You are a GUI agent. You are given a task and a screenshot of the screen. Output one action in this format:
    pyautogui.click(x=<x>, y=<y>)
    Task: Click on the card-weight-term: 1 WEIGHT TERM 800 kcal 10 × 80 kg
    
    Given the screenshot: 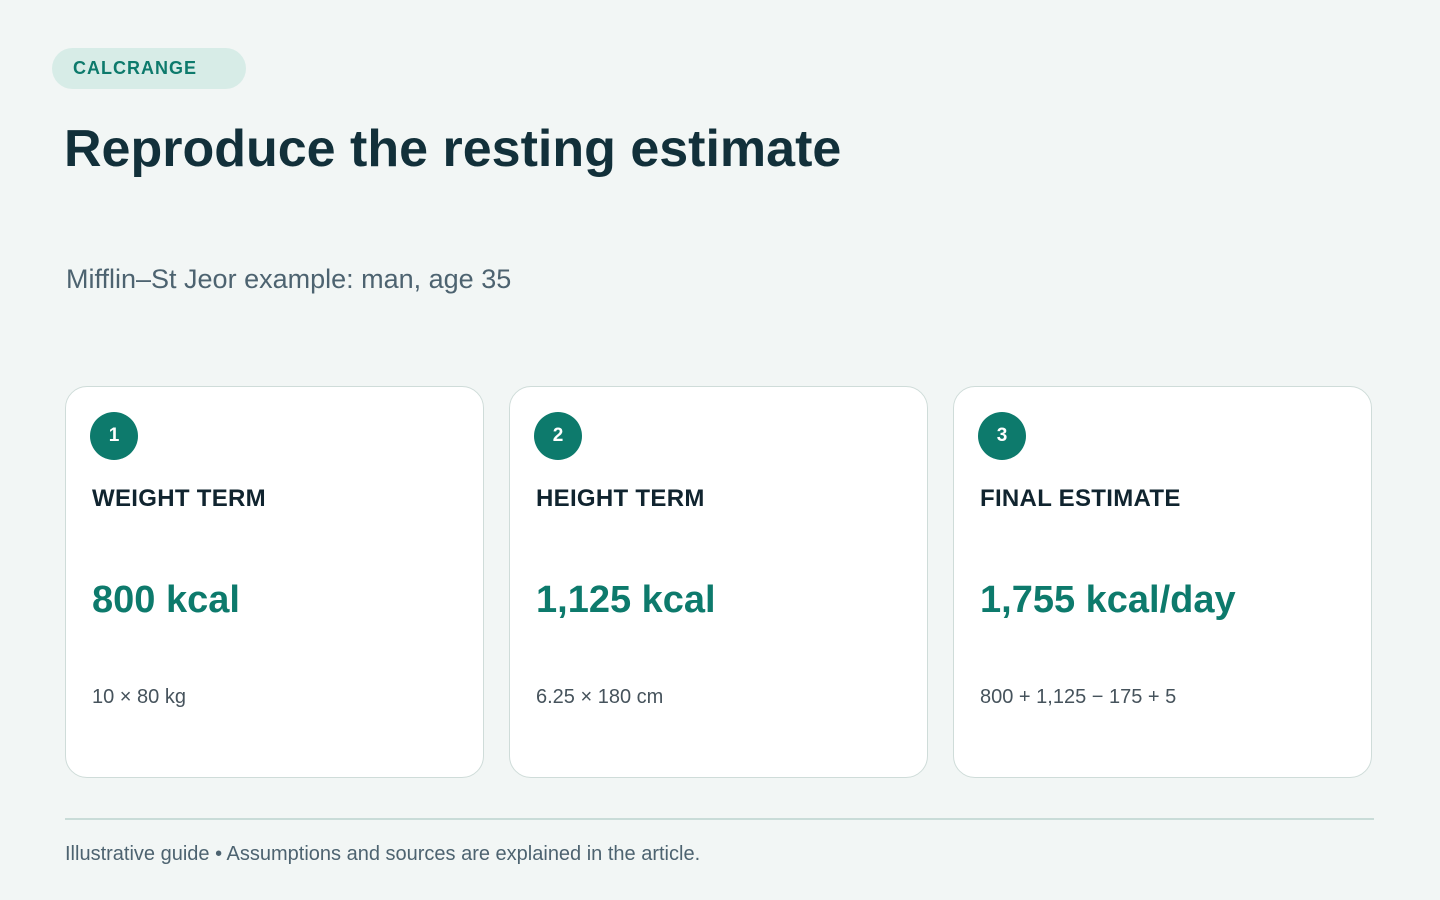 What is the action you would take?
    pyautogui.click(x=274, y=582)
    